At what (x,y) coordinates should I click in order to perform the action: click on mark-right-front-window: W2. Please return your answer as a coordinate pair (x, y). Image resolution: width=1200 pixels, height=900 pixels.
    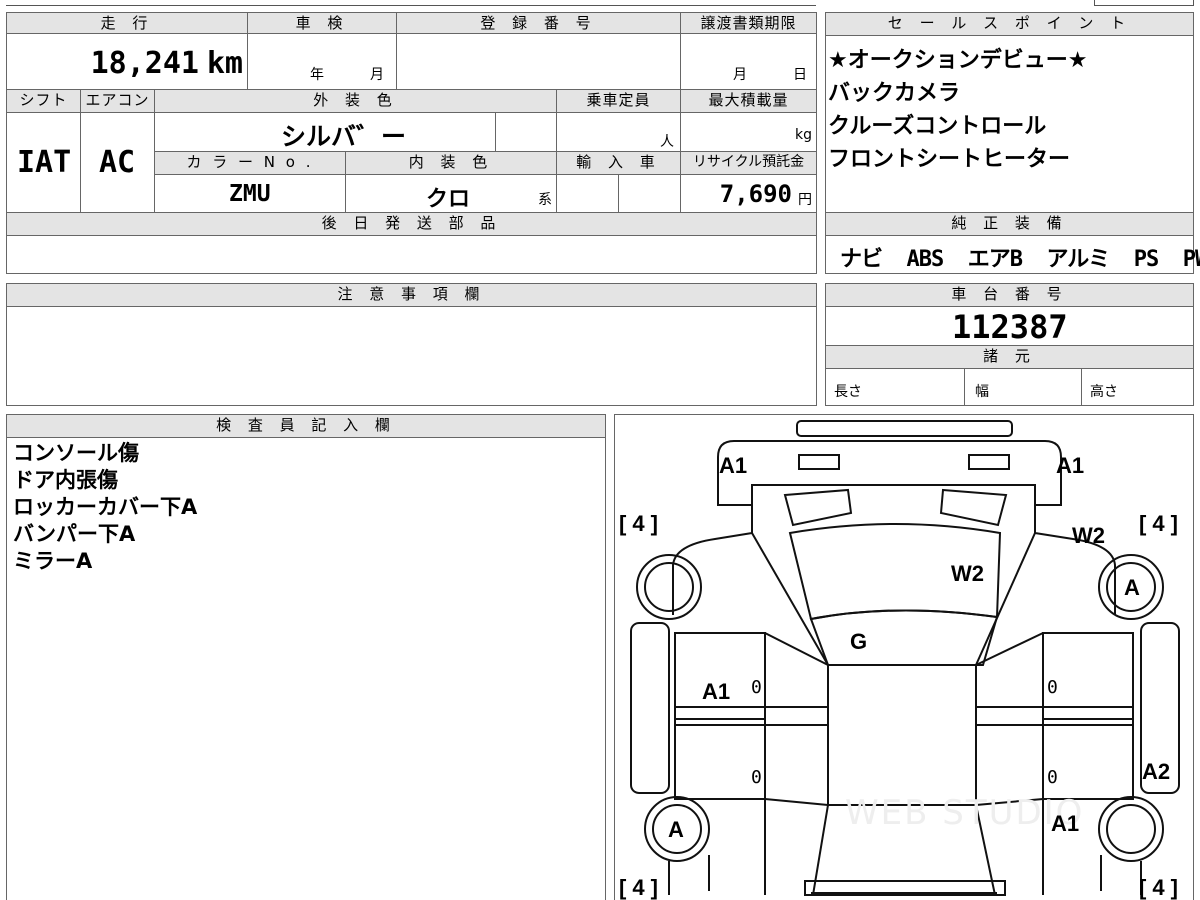
    Looking at the image, I should click on (1088, 535).